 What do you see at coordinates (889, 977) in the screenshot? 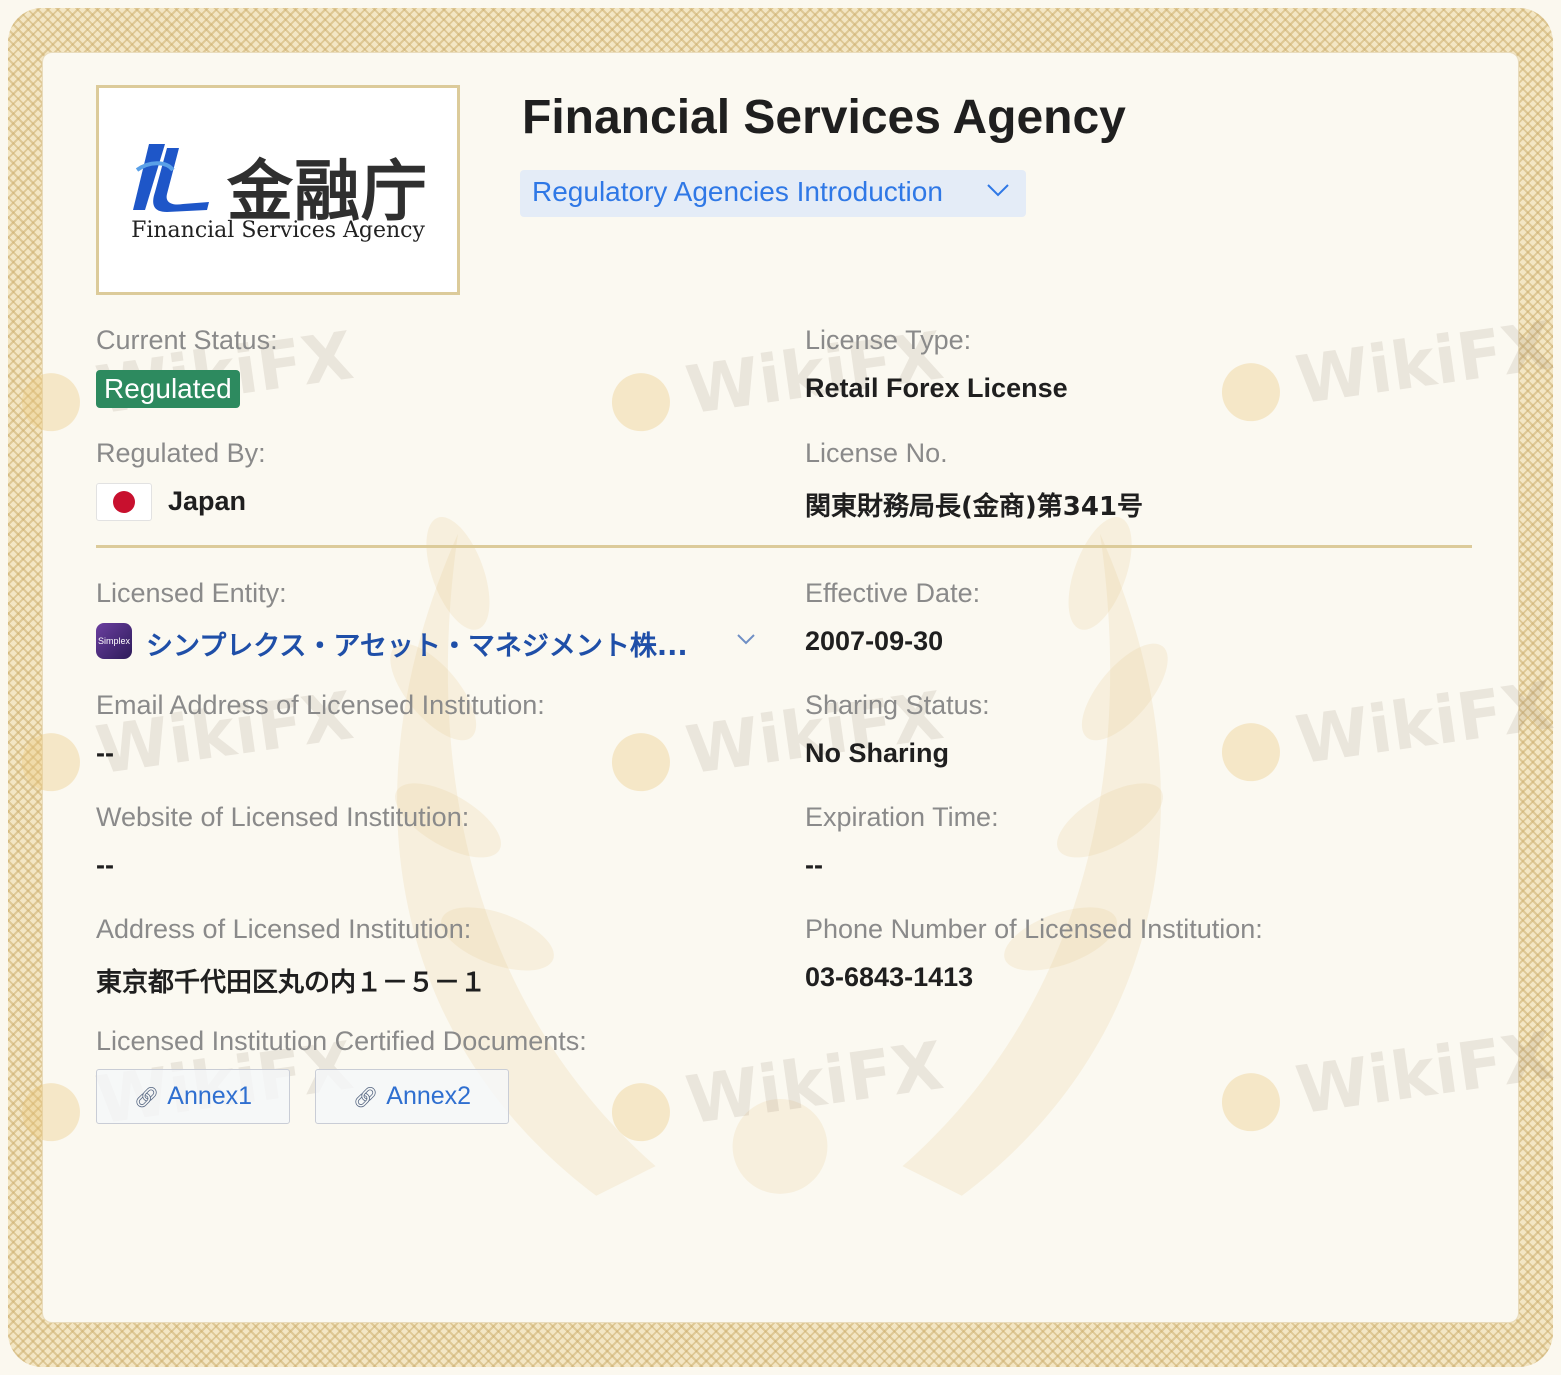
I see `phone-value: 03-6843-1413` at bounding box center [889, 977].